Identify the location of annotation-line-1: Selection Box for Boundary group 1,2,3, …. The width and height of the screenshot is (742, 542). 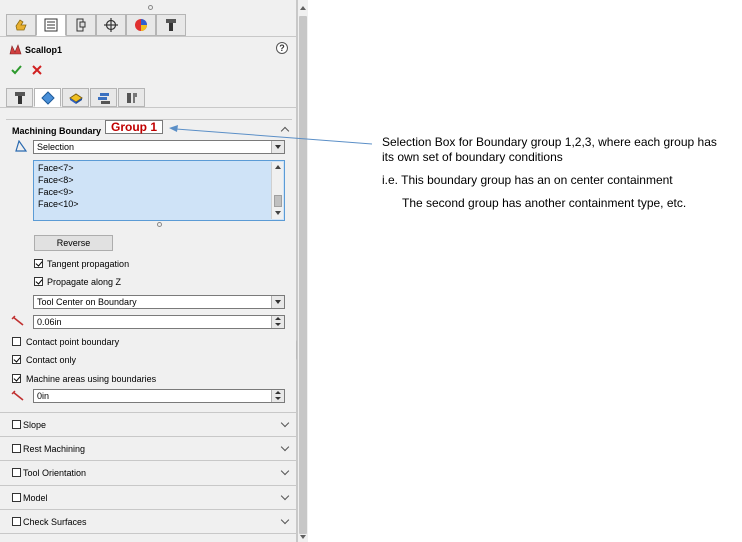
(549, 142).